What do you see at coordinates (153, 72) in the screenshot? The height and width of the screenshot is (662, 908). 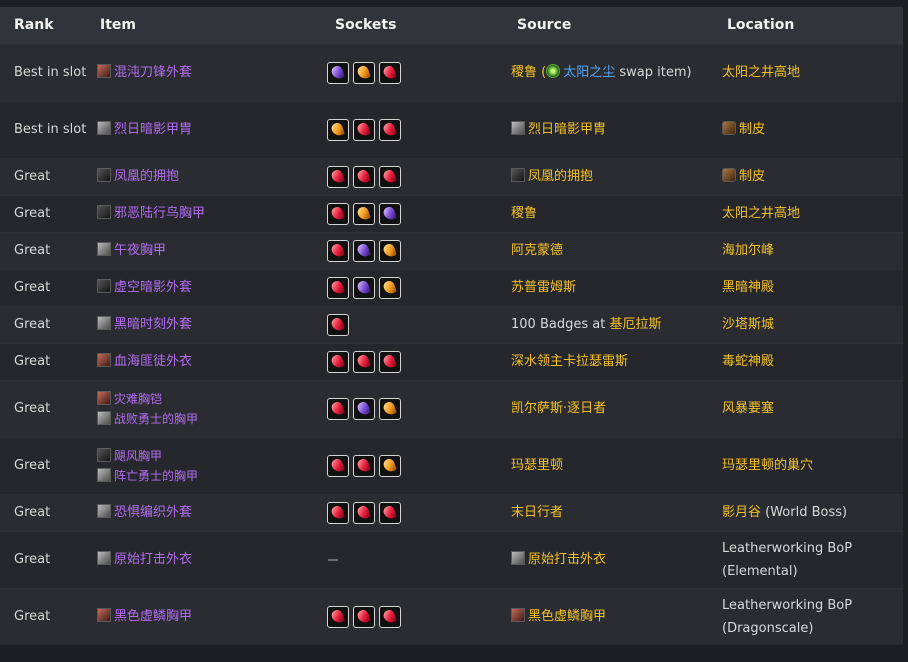 I see `item-link: 混沌刀锋外套` at bounding box center [153, 72].